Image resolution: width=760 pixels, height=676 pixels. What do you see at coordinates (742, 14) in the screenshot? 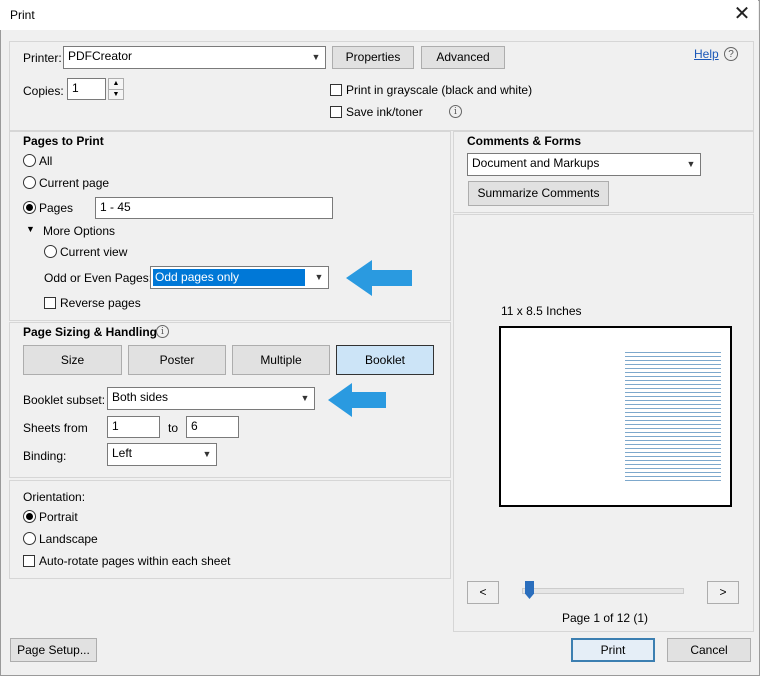
I see `close-icon: ✕` at bounding box center [742, 14].